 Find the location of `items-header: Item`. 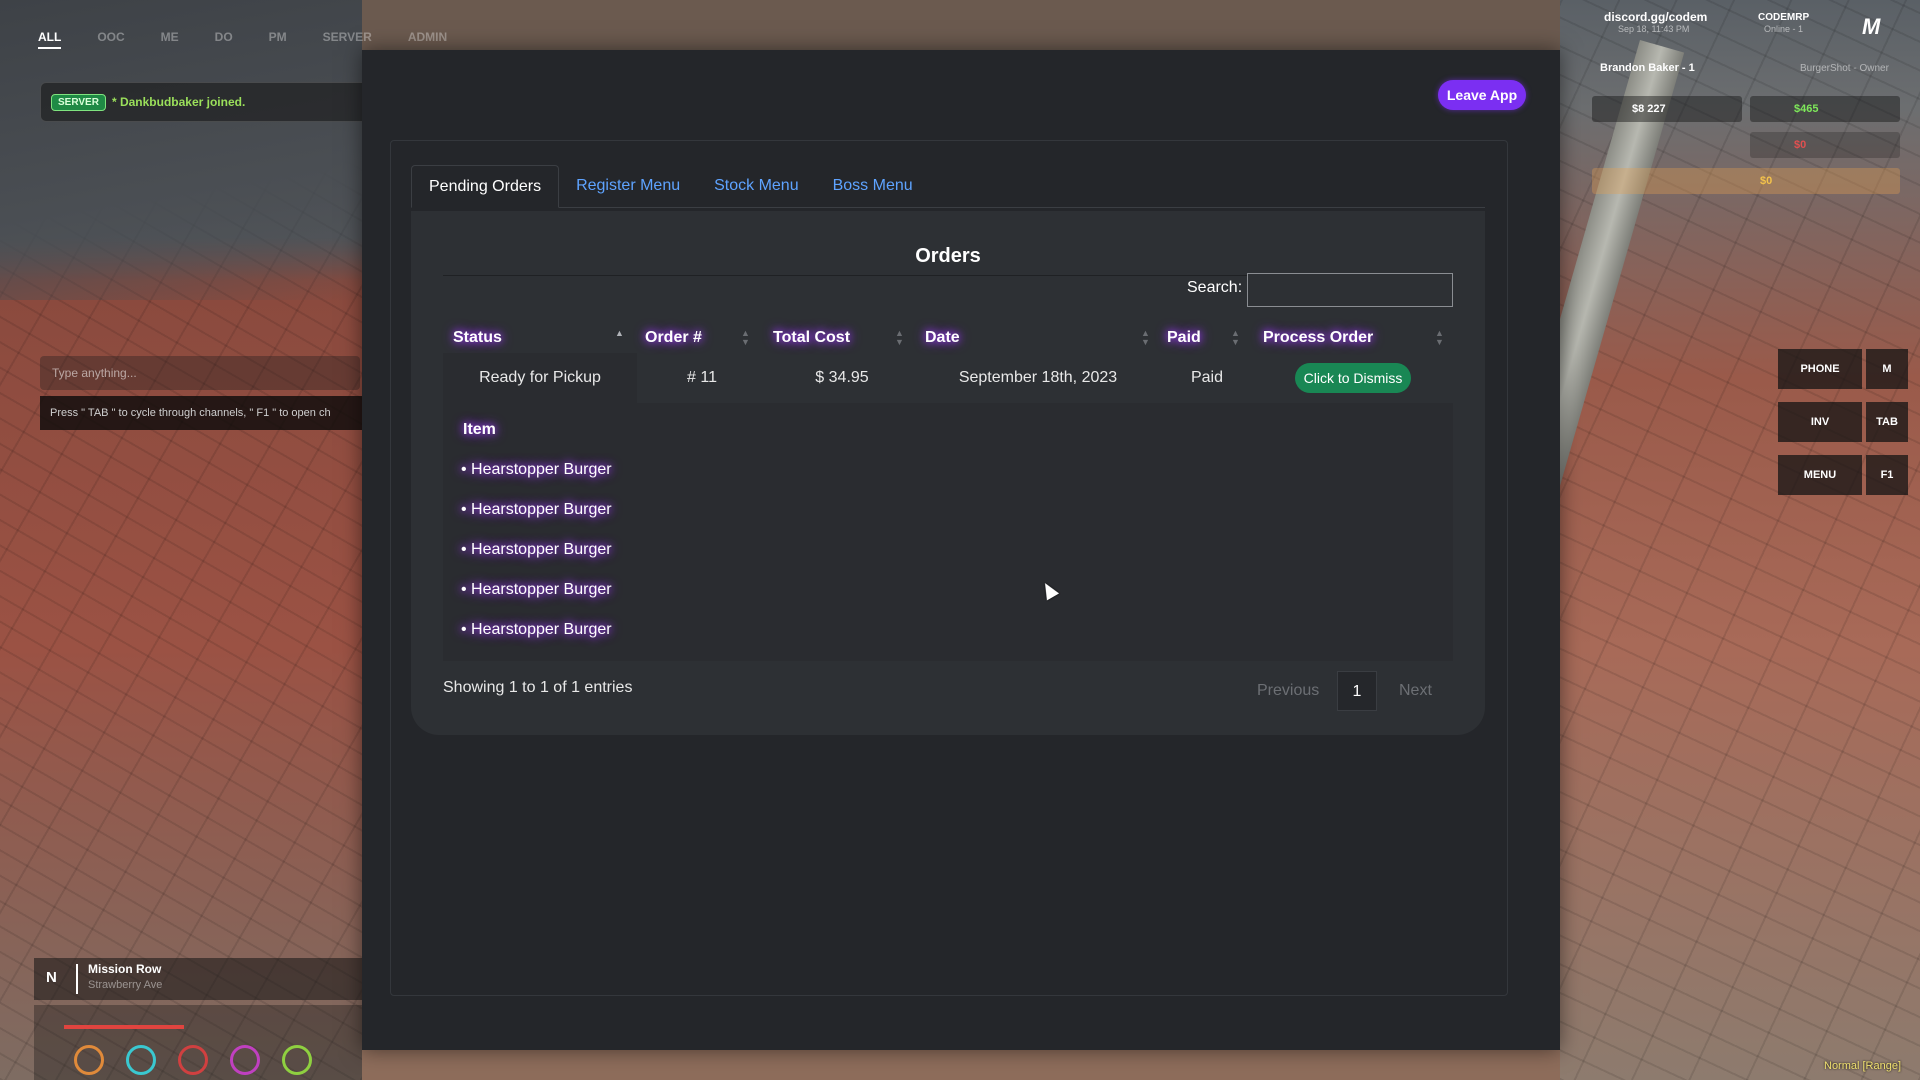

items-header: Item is located at coordinates (479, 429).